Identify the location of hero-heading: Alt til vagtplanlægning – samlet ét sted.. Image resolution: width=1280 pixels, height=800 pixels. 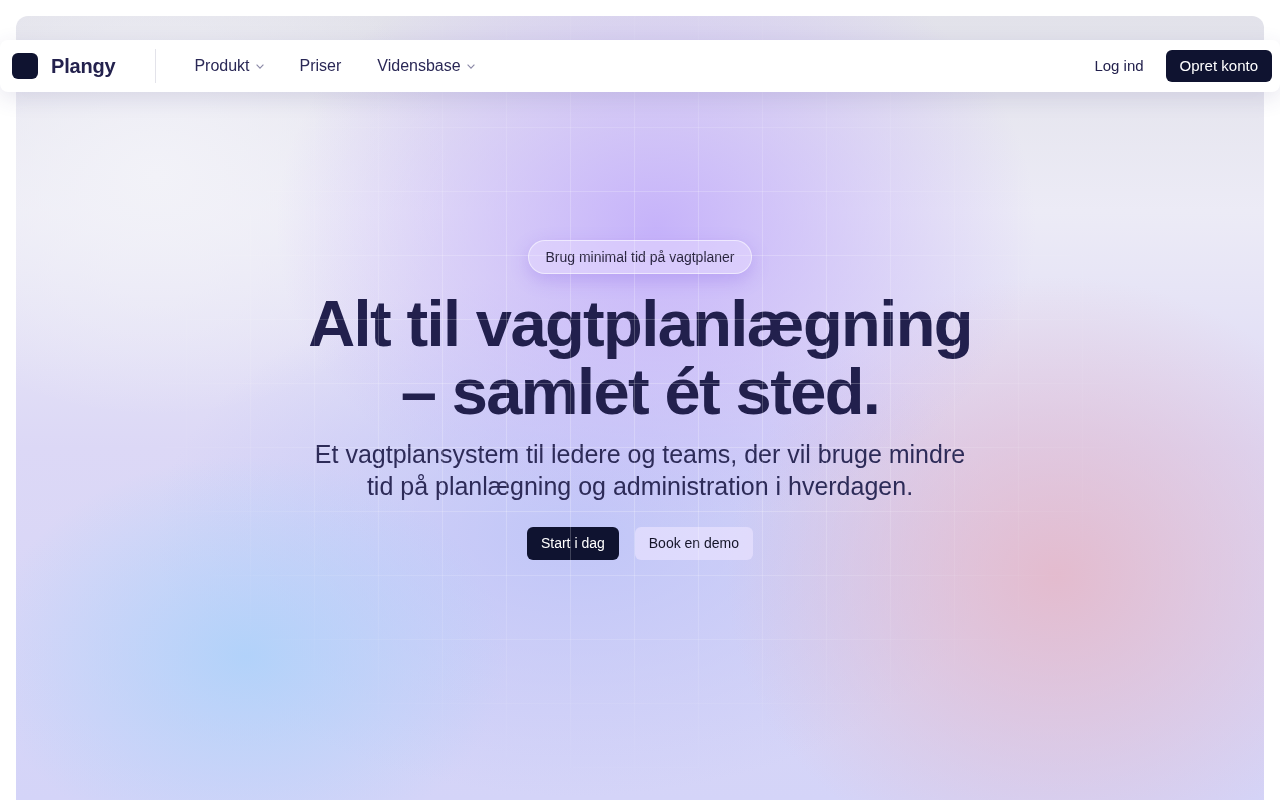
(640, 358).